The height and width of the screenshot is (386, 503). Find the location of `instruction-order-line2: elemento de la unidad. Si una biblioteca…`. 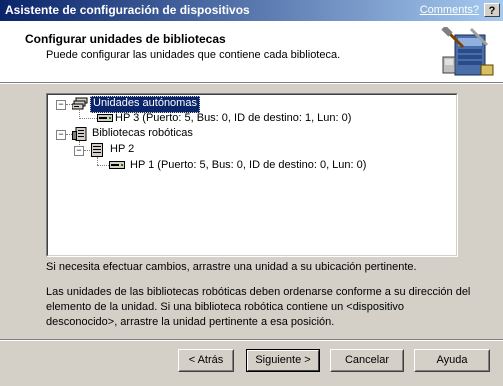

instruction-order-line2: elemento de la unidad. Si una biblioteca… is located at coordinates (225, 307).